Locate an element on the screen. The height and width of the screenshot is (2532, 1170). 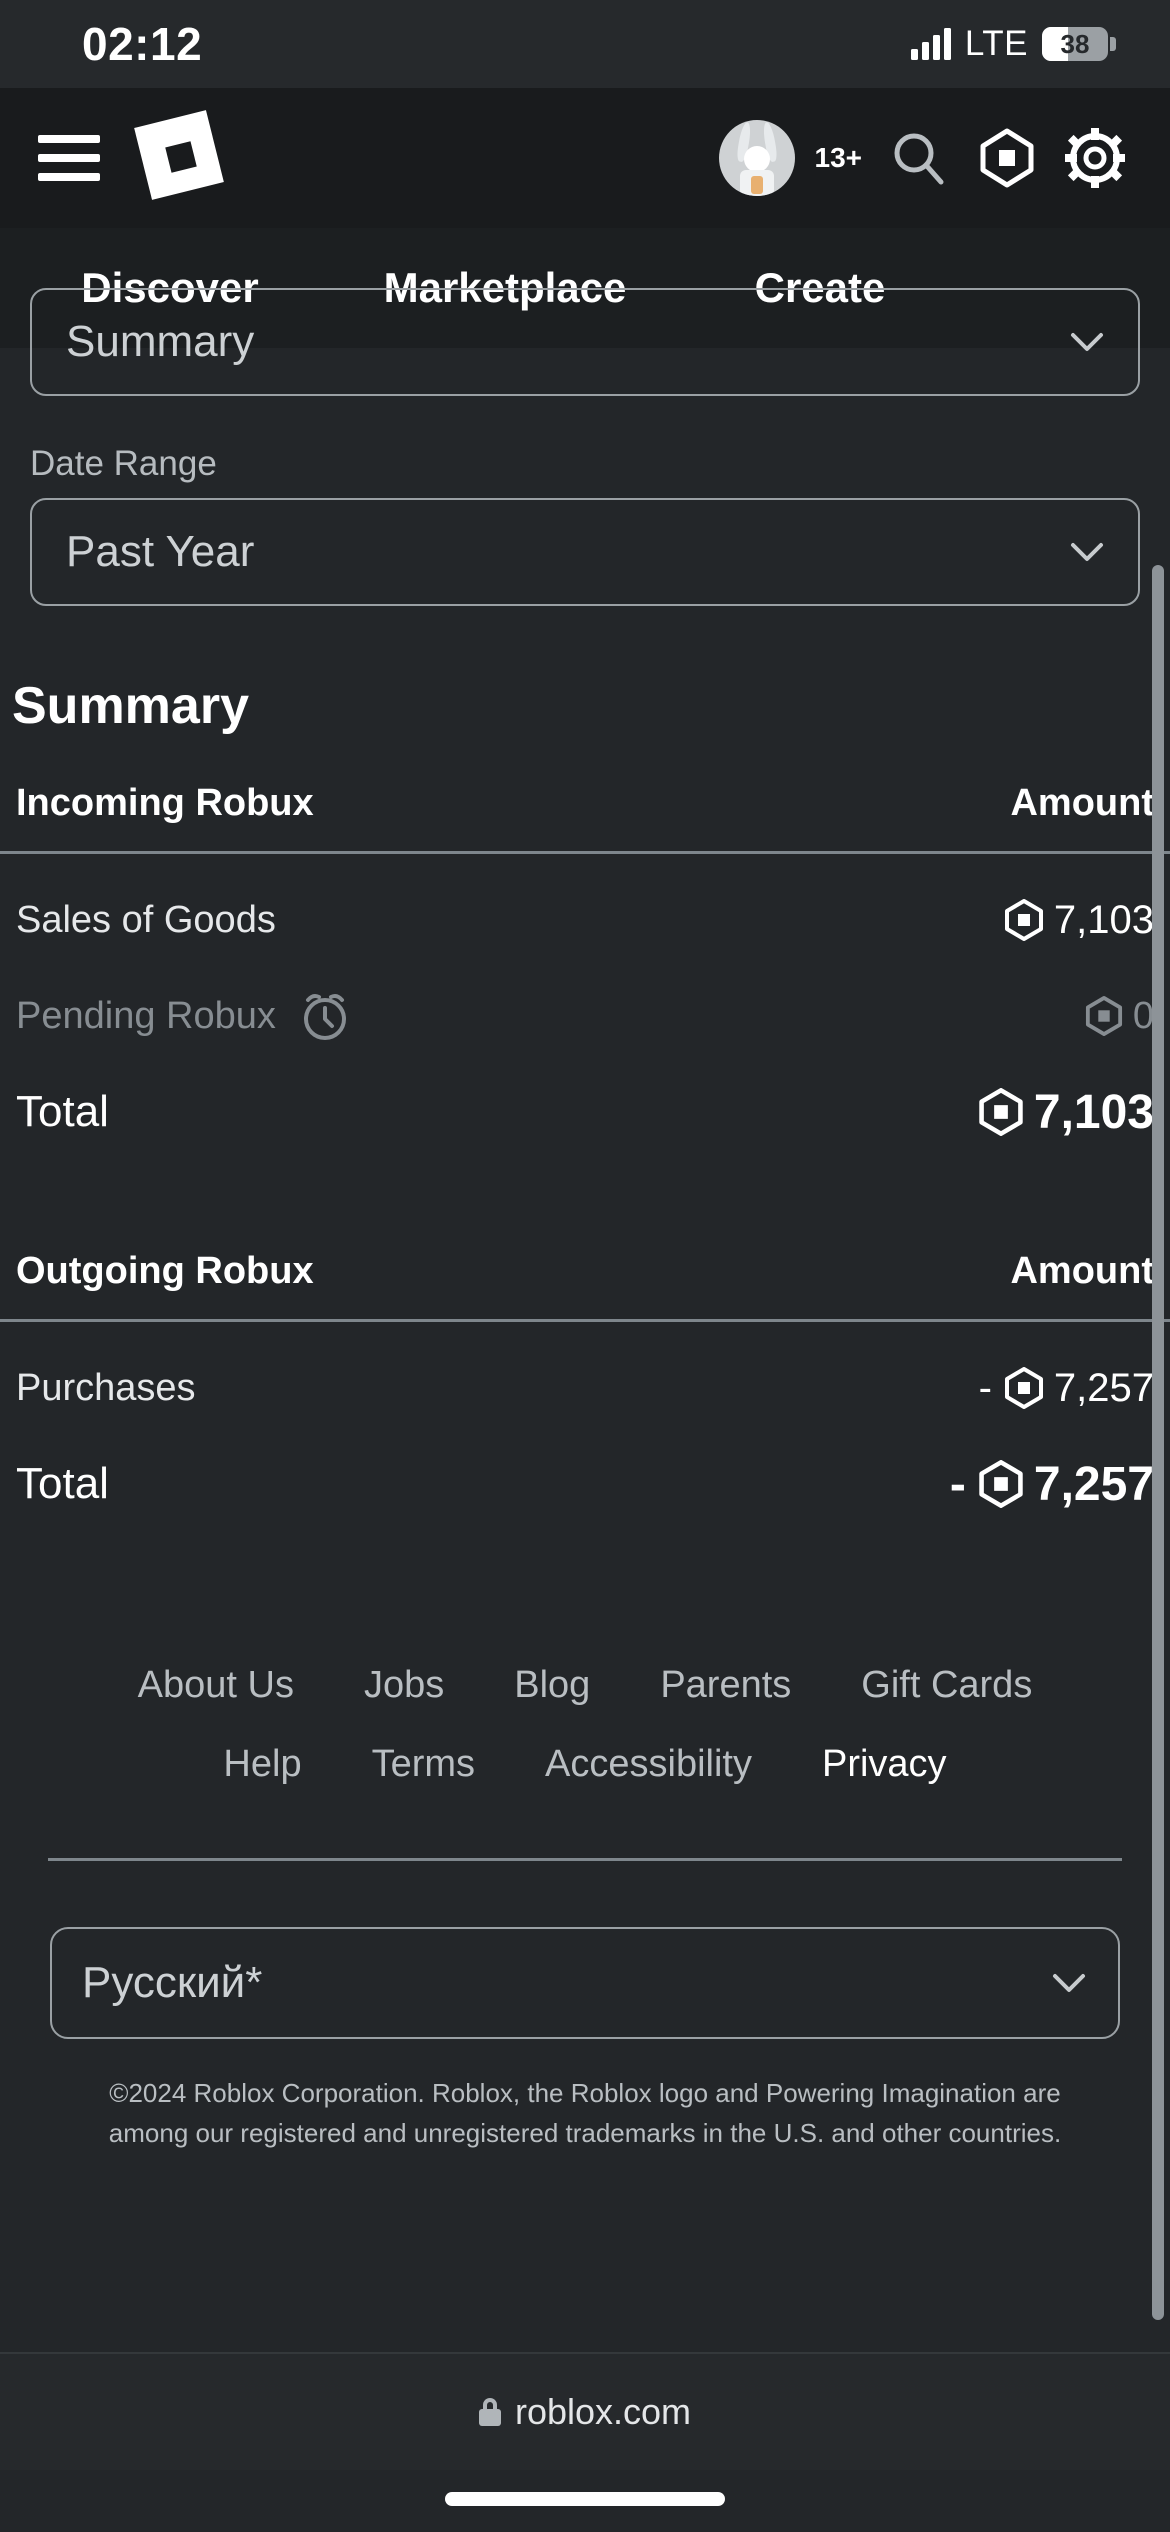
row-amount: 0 is located at coordinates (1119, 1016).